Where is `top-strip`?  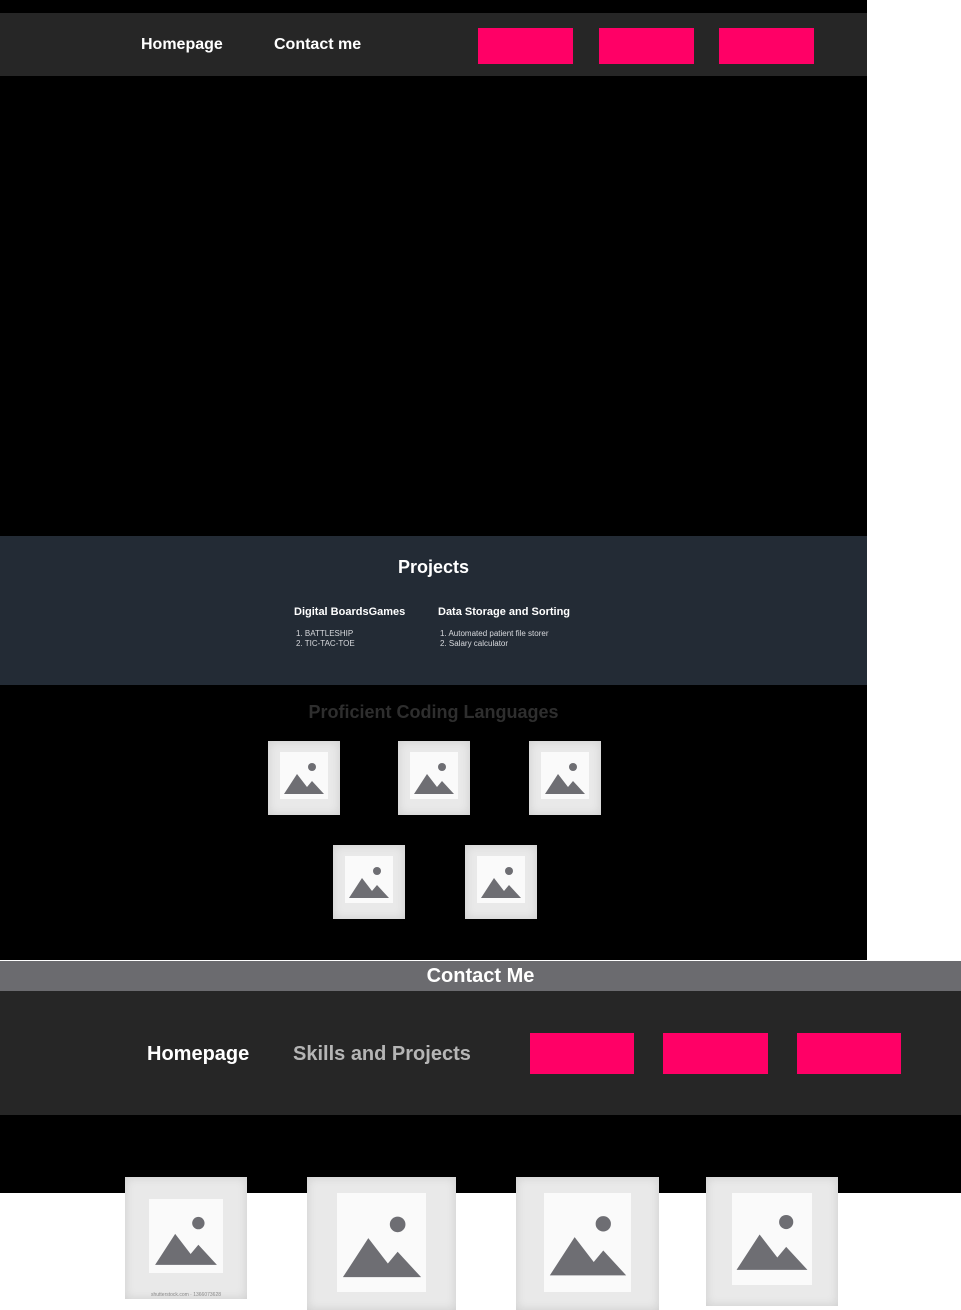 top-strip is located at coordinates (433, 6).